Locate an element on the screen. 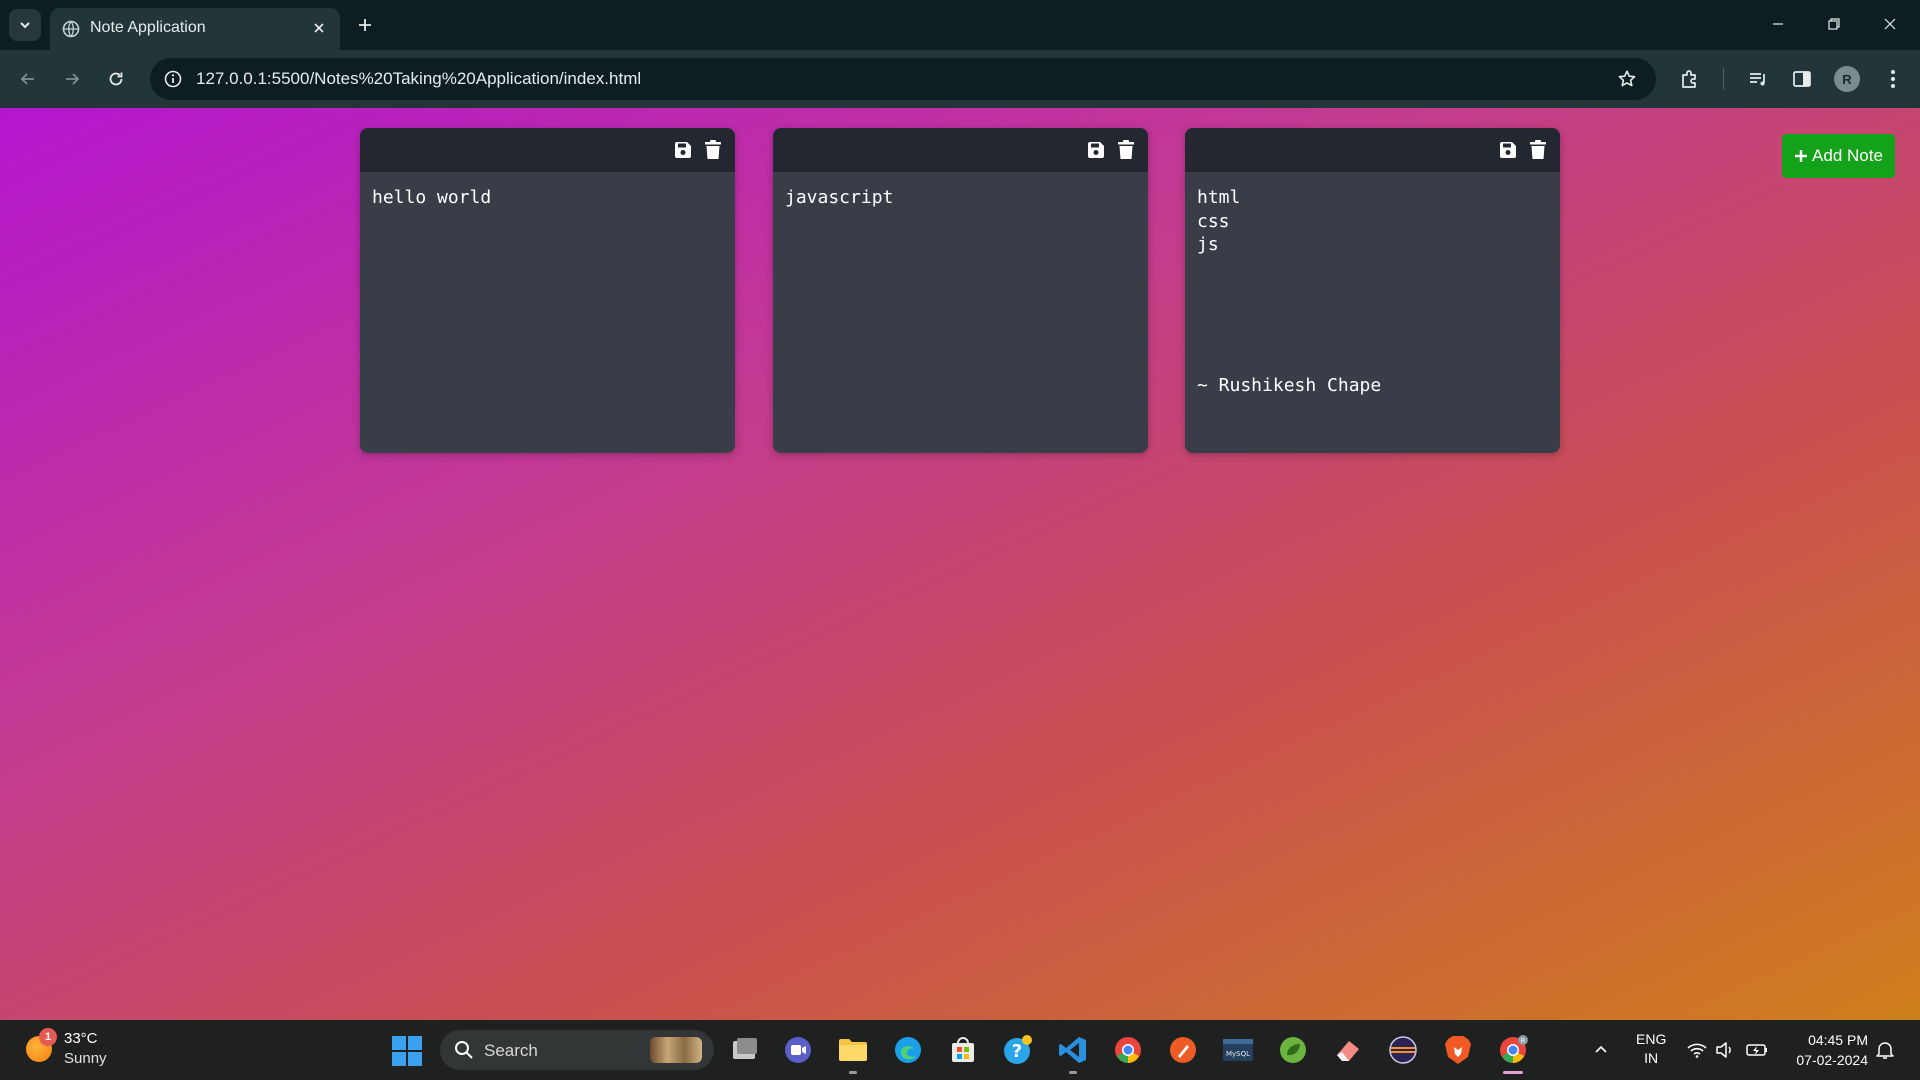 Image resolution: width=1920 pixels, height=1080 pixels. extensions-button is located at coordinates (1690, 79).